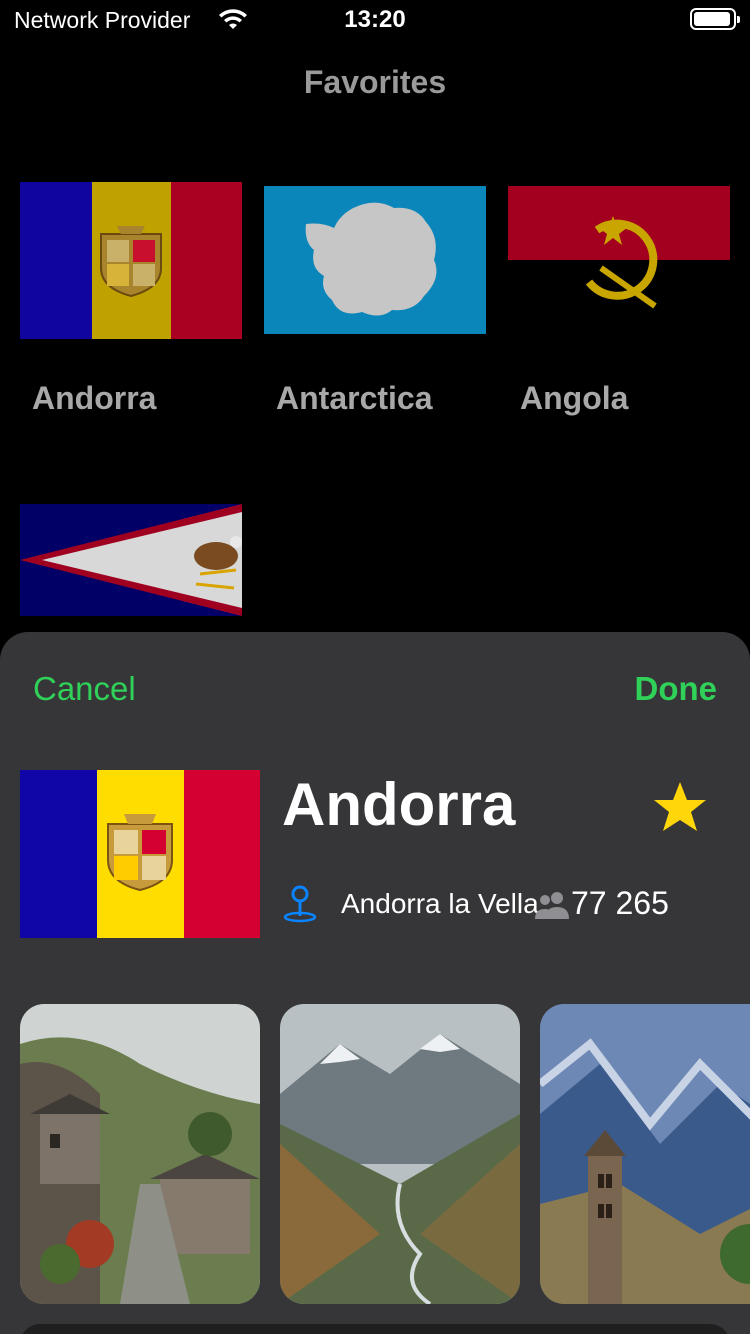 The height and width of the screenshot is (1334, 750). I want to click on done-button: Done, so click(676, 689).